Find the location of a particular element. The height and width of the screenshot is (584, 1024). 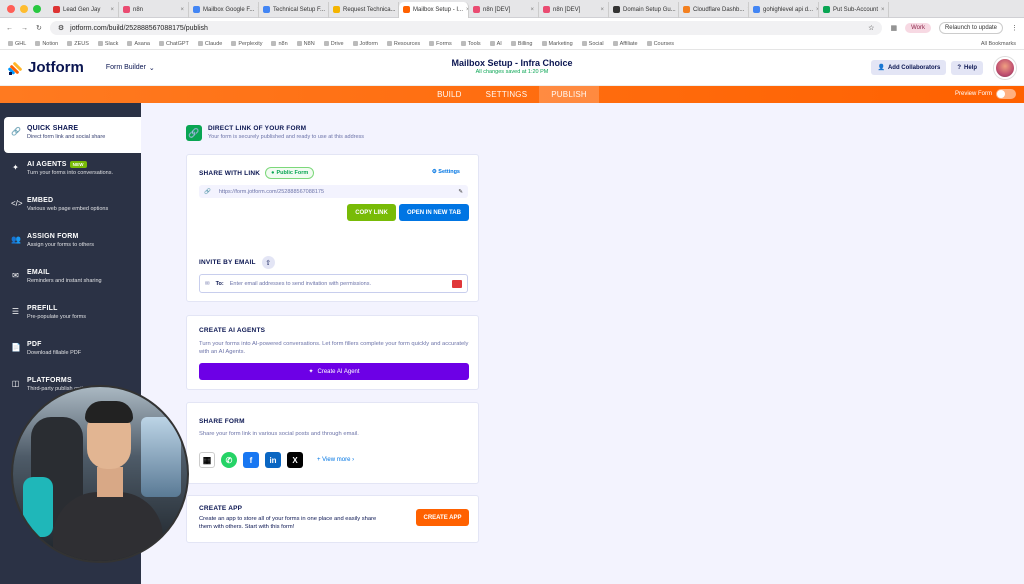

bookmark-item: n8n is located at coordinates (279, 44).